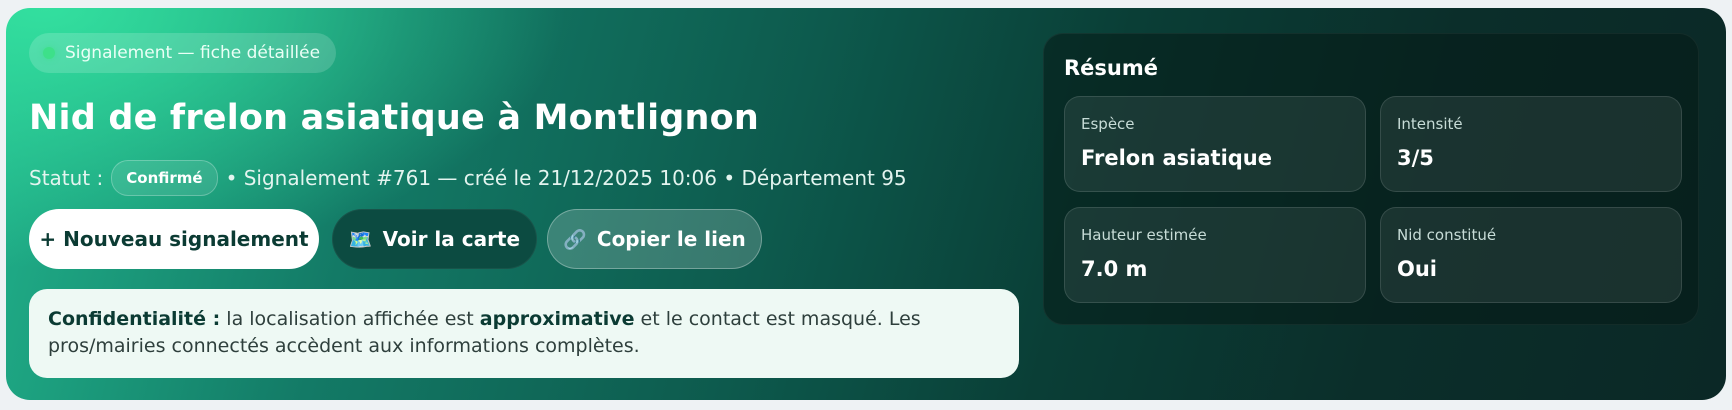 The image size is (1732, 410). Describe the element at coordinates (164, 178) in the screenshot. I see `status-badge: Confirmé` at that location.